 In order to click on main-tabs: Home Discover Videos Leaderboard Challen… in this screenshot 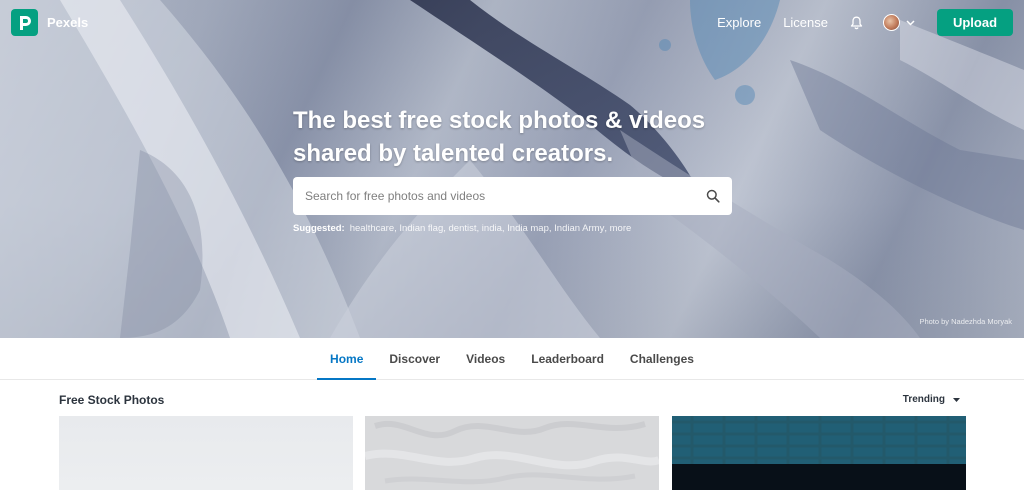, I will do `click(512, 359)`.